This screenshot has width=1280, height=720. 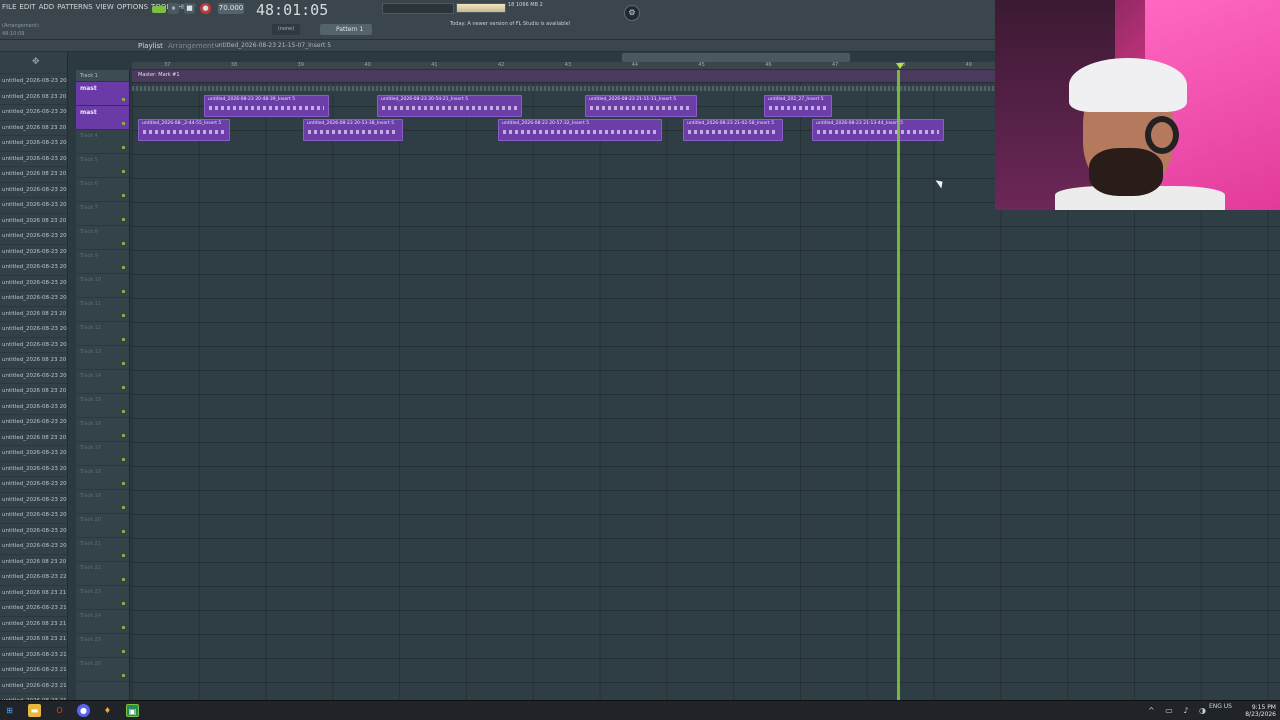 I want to click on track-header: Track 9, so click(x=102, y=262).